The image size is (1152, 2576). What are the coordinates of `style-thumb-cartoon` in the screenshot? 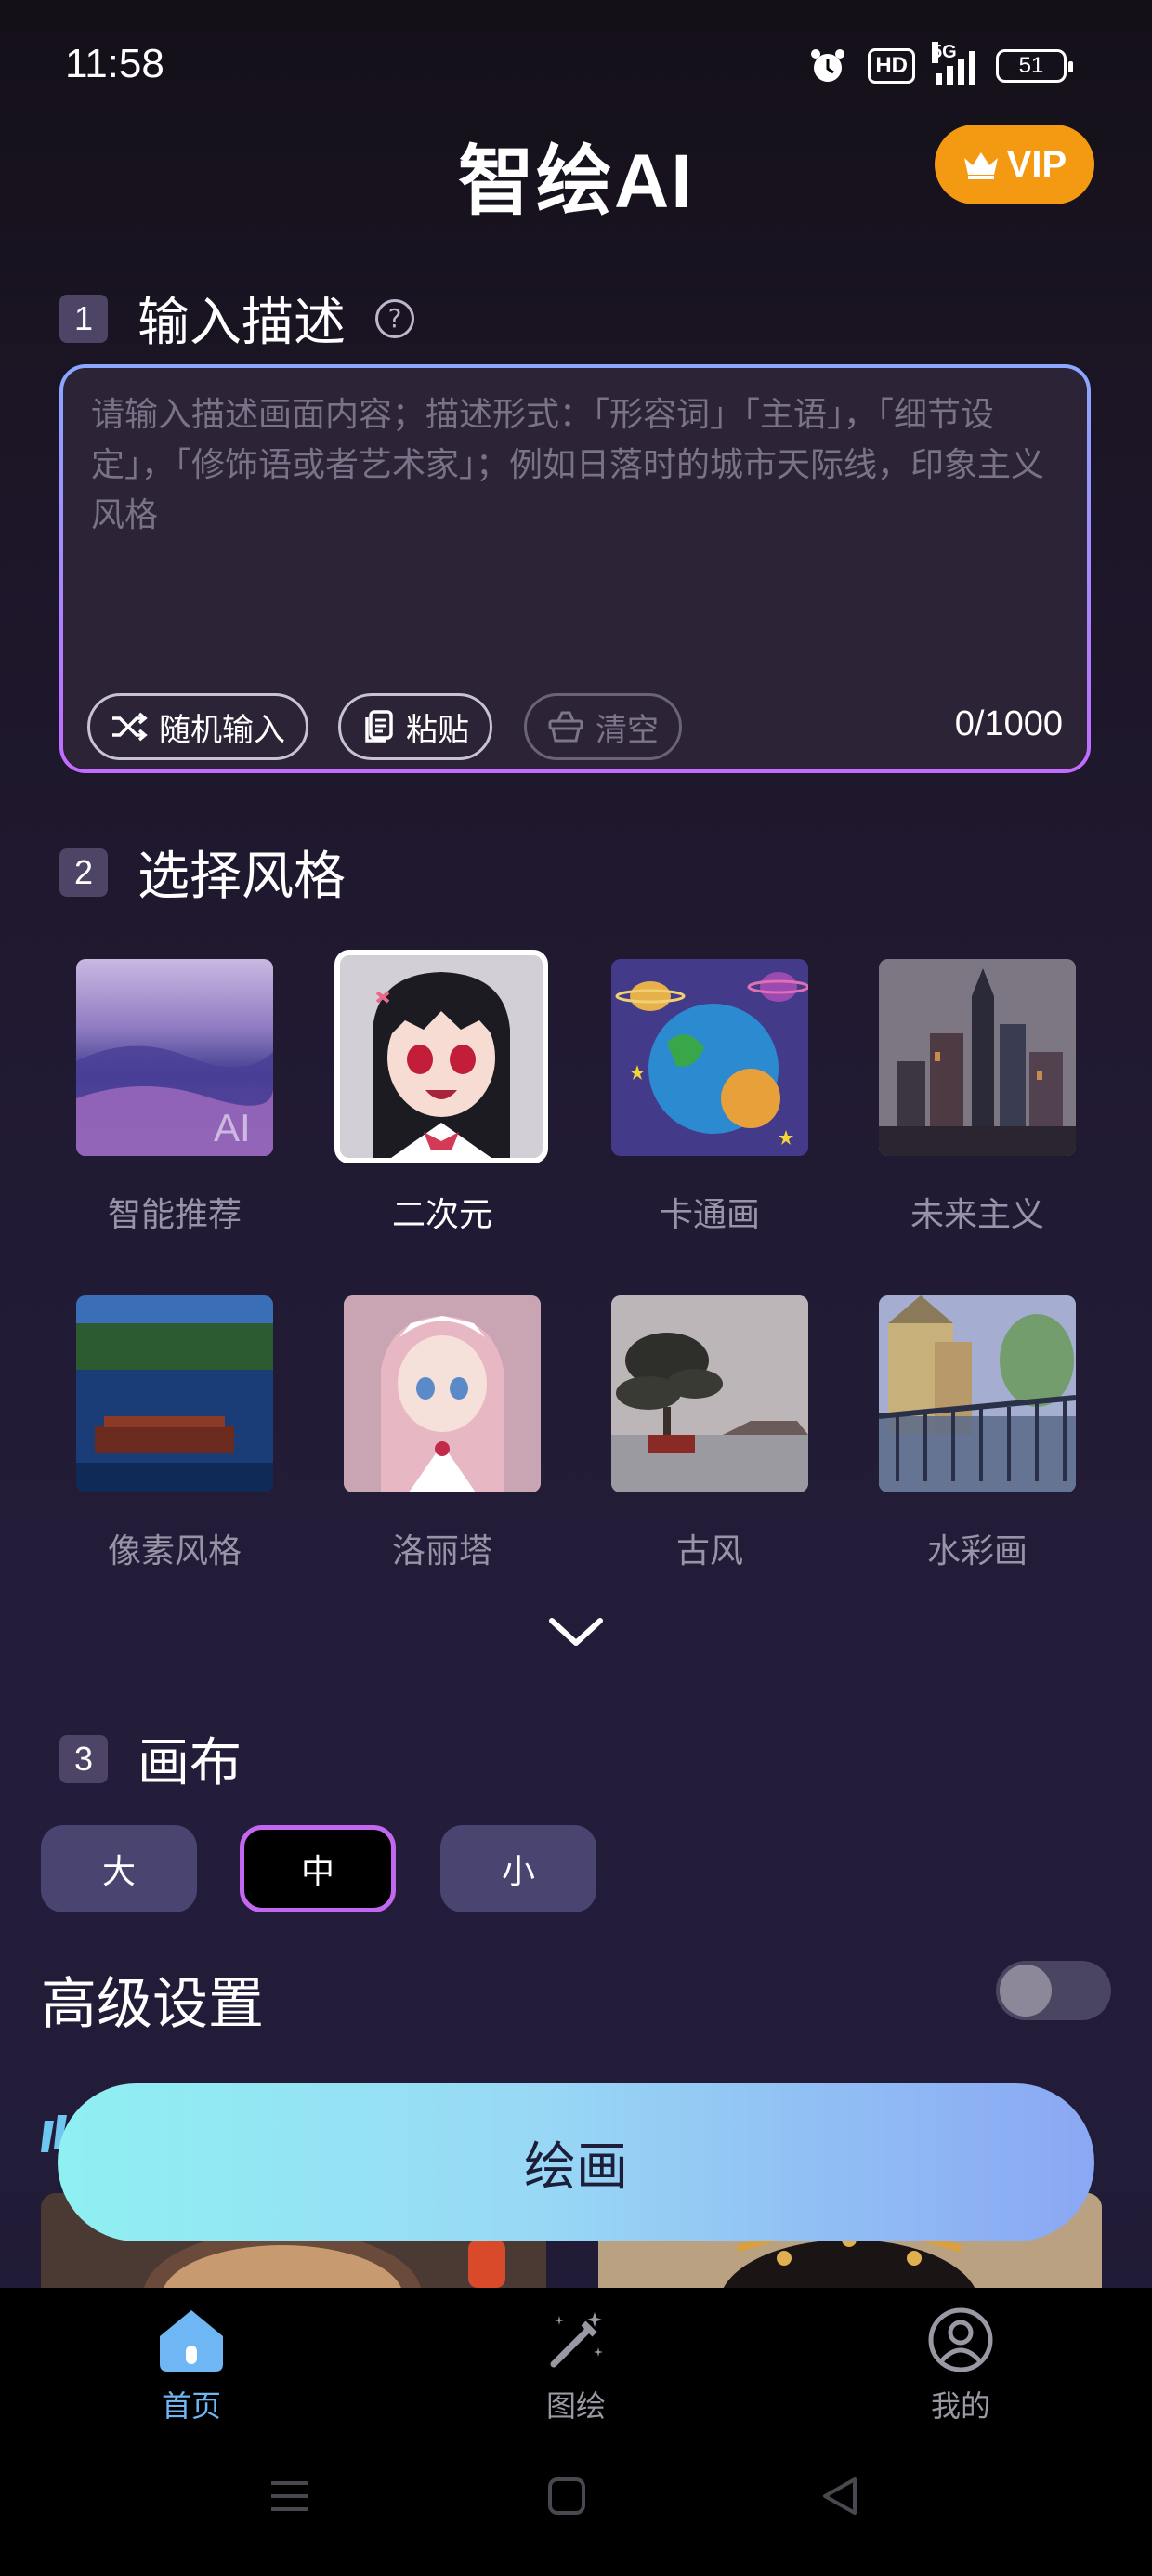 It's located at (709, 1057).